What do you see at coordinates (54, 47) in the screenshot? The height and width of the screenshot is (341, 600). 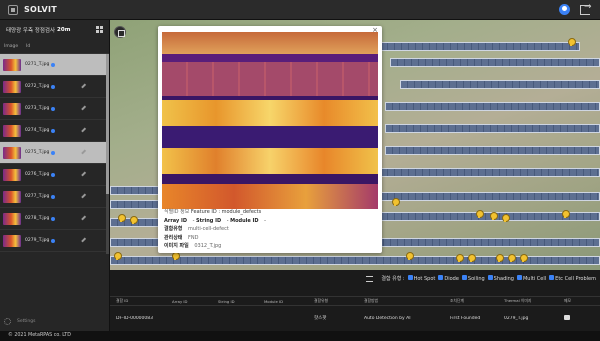 I see `image-list-header: Image Id` at bounding box center [54, 47].